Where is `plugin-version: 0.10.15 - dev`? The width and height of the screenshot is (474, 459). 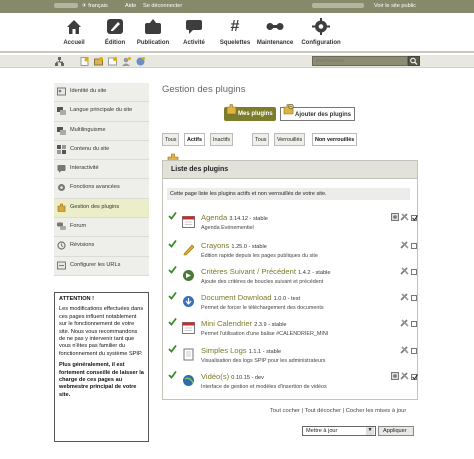 plugin-version: 0.10.15 - dev is located at coordinates (247, 378).